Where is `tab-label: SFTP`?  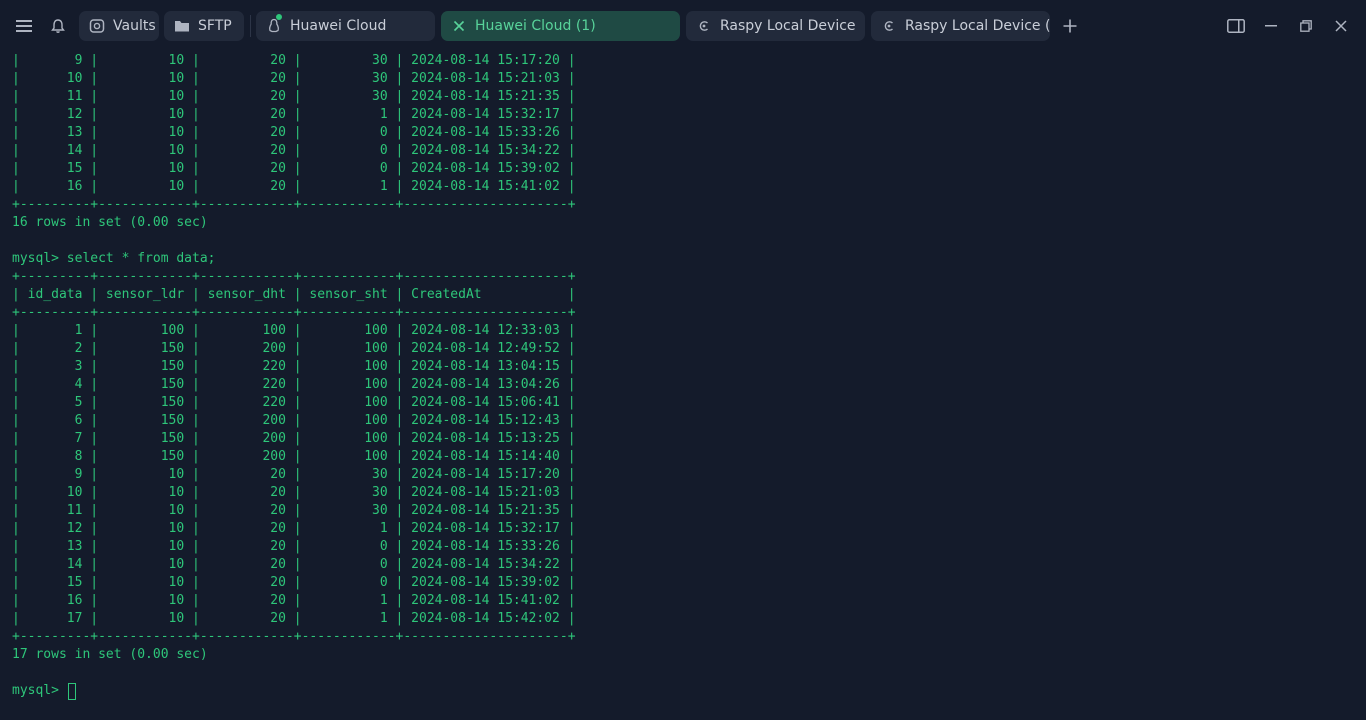 tab-label: SFTP is located at coordinates (215, 26).